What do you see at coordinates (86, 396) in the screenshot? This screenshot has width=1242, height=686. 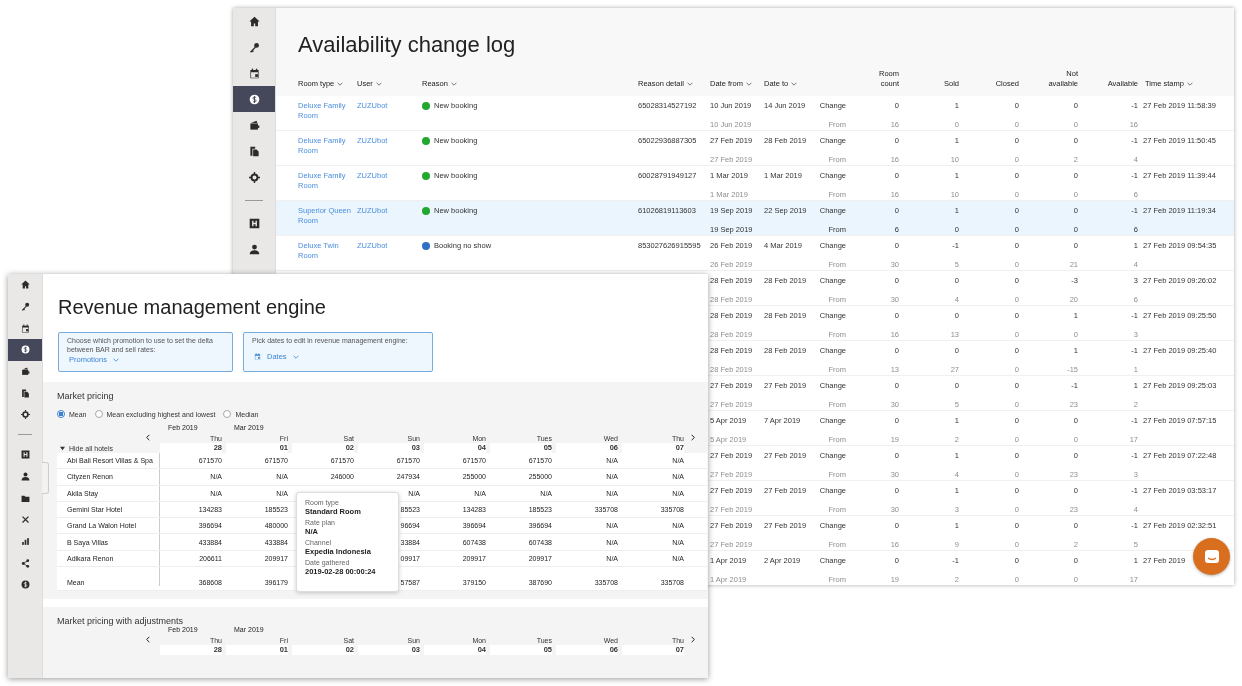 I see `section-title: Market pricing` at bounding box center [86, 396].